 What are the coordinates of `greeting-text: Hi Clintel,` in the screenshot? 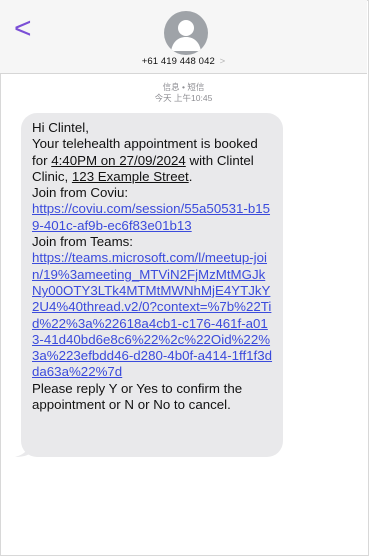 It's located at (60, 127).